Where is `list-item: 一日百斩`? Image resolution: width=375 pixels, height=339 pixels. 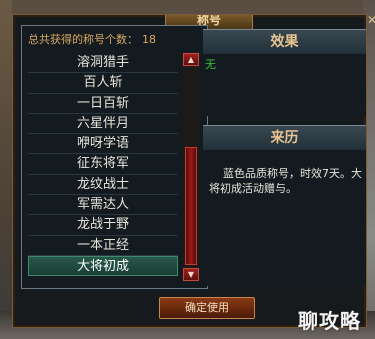
list-item: 一日百斩 is located at coordinates (103, 104).